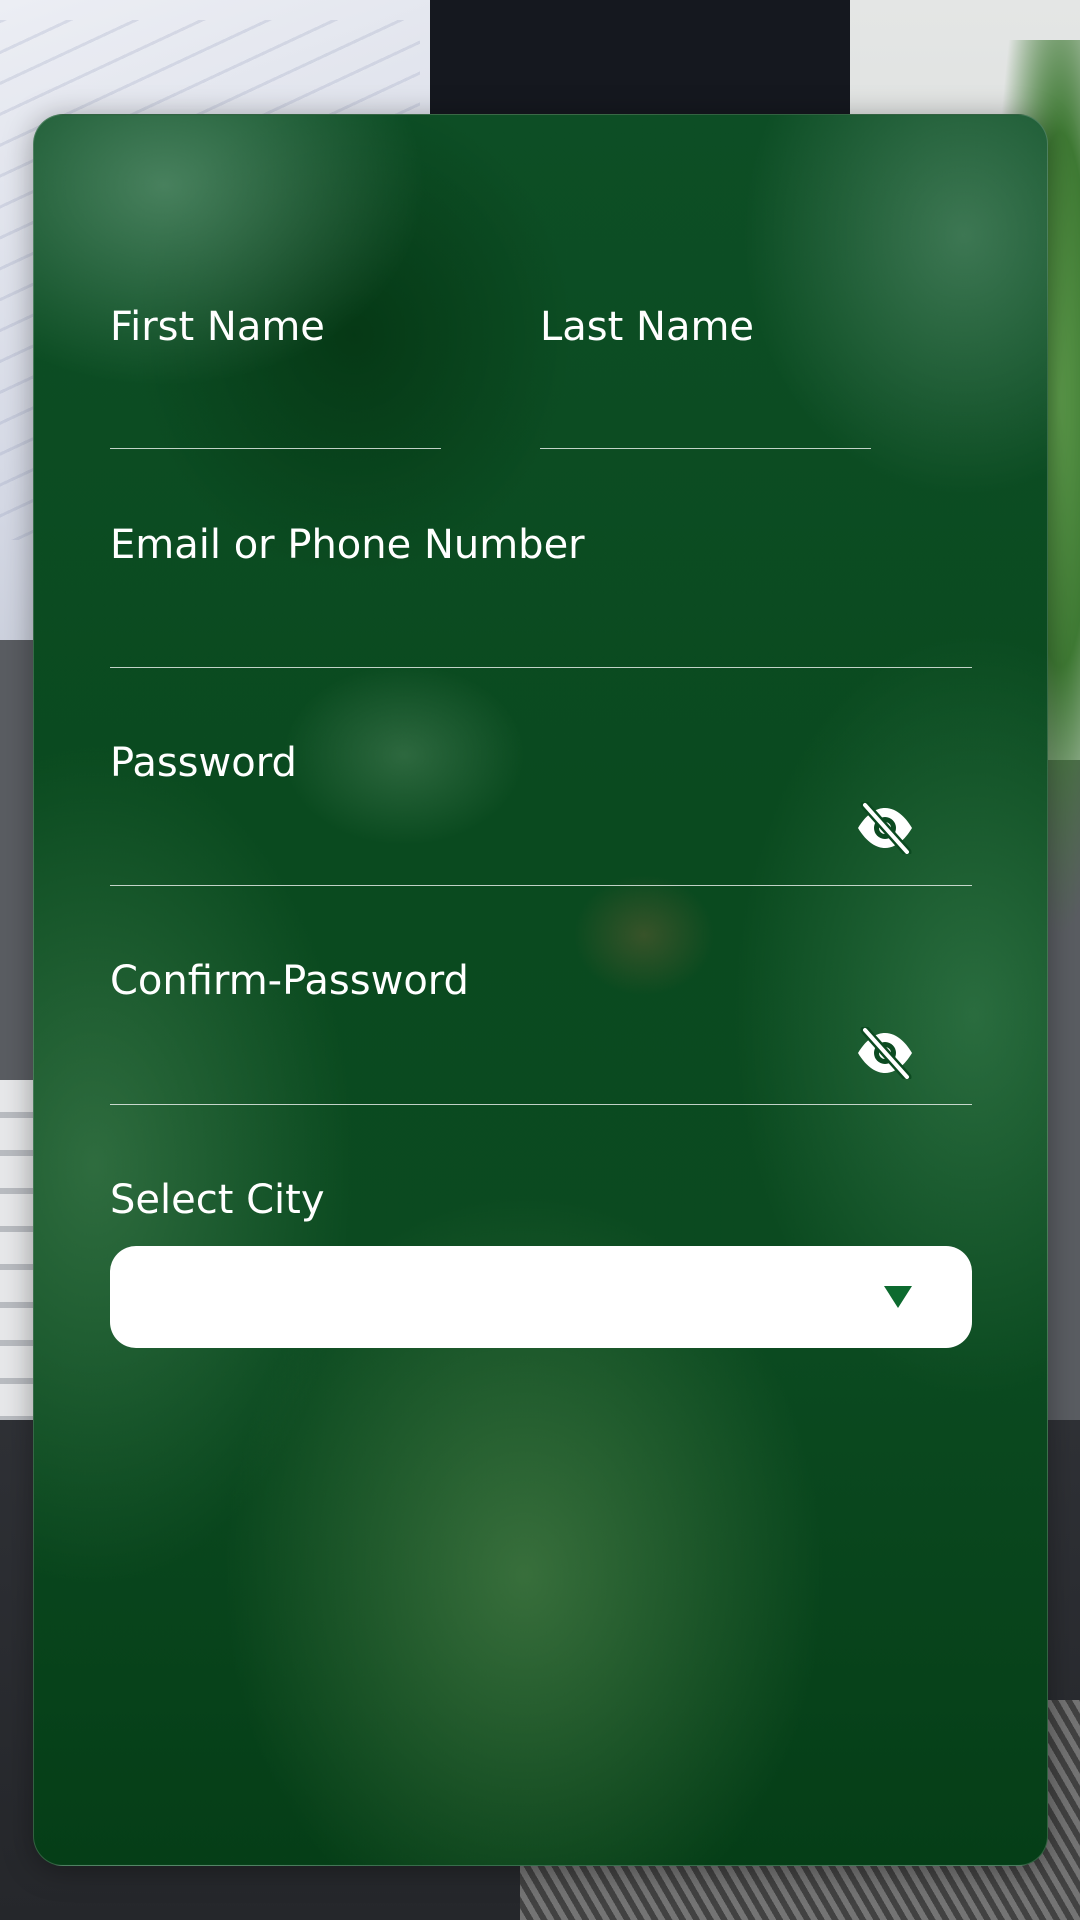  Describe the element at coordinates (347, 545) in the screenshot. I see `contact-label: Email or Phone Number` at that location.